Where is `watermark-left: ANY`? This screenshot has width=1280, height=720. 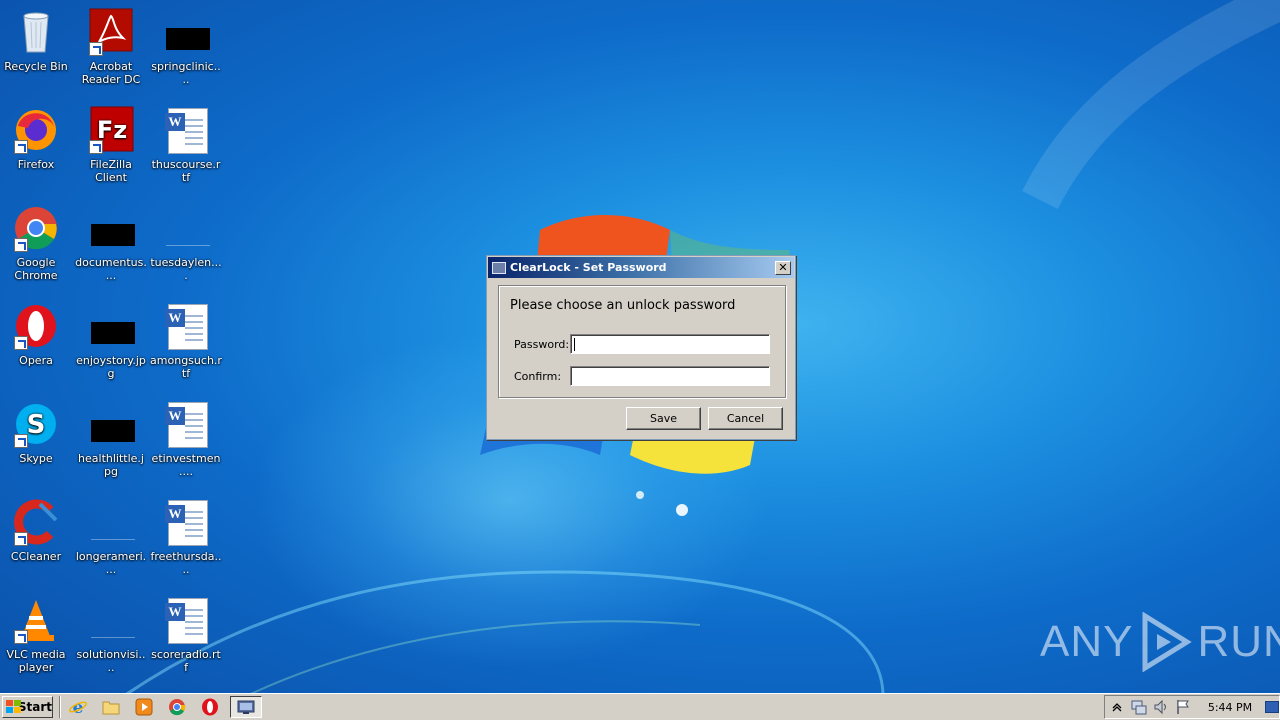
watermark-left: ANY is located at coordinates (1087, 641).